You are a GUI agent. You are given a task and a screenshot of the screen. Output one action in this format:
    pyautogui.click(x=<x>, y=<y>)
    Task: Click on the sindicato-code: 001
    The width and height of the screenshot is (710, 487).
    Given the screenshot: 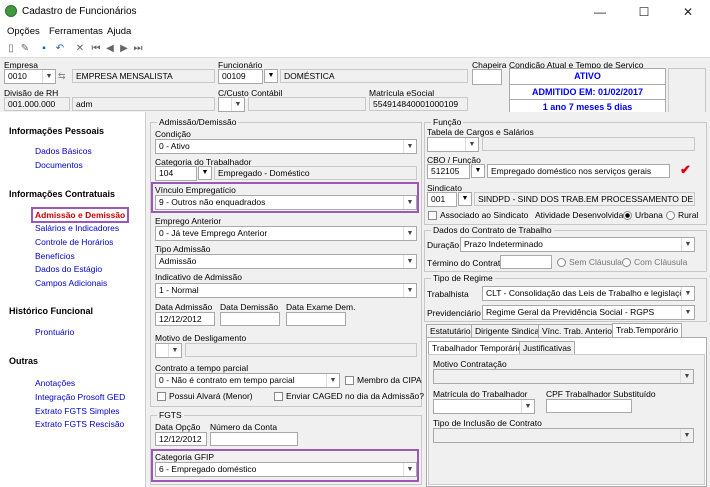 What is the action you would take?
    pyautogui.click(x=442, y=199)
    